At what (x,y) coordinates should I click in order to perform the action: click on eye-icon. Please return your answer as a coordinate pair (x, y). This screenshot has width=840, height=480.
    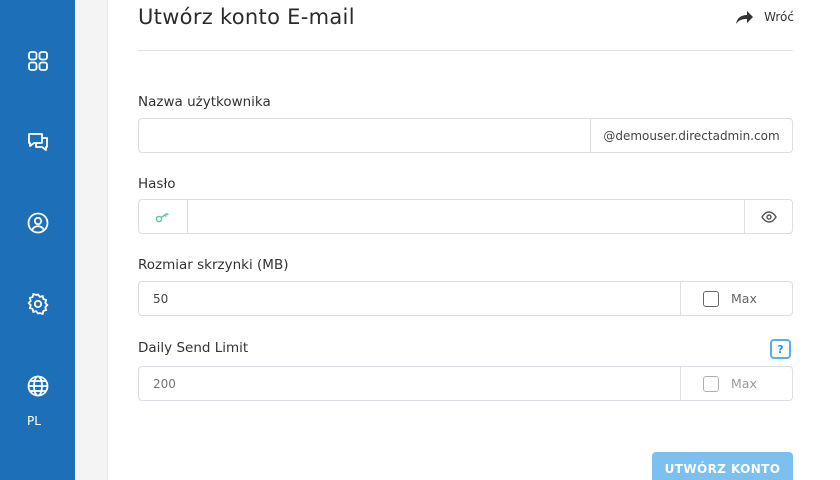
    Looking at the image, I should click on (768, 216).